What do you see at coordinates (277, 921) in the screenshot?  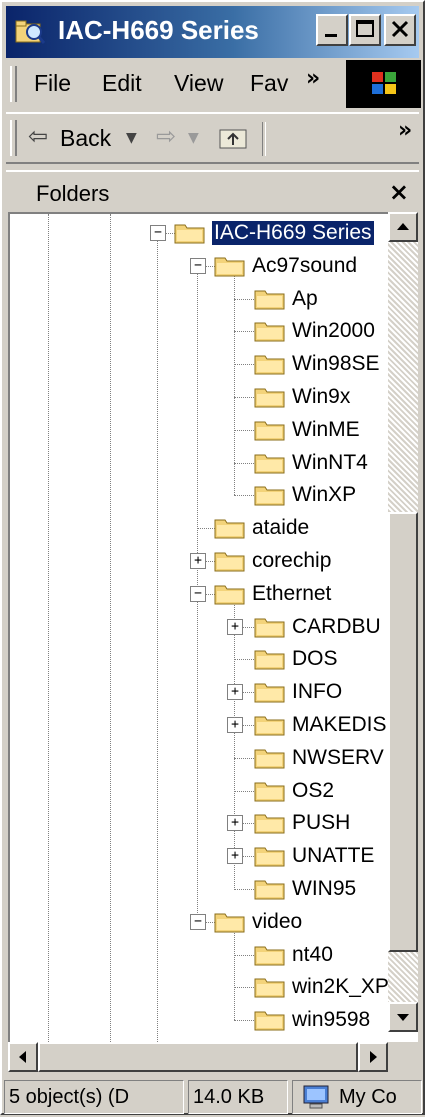 I see `tree-item-label: video` at bounding box center [277, 921].